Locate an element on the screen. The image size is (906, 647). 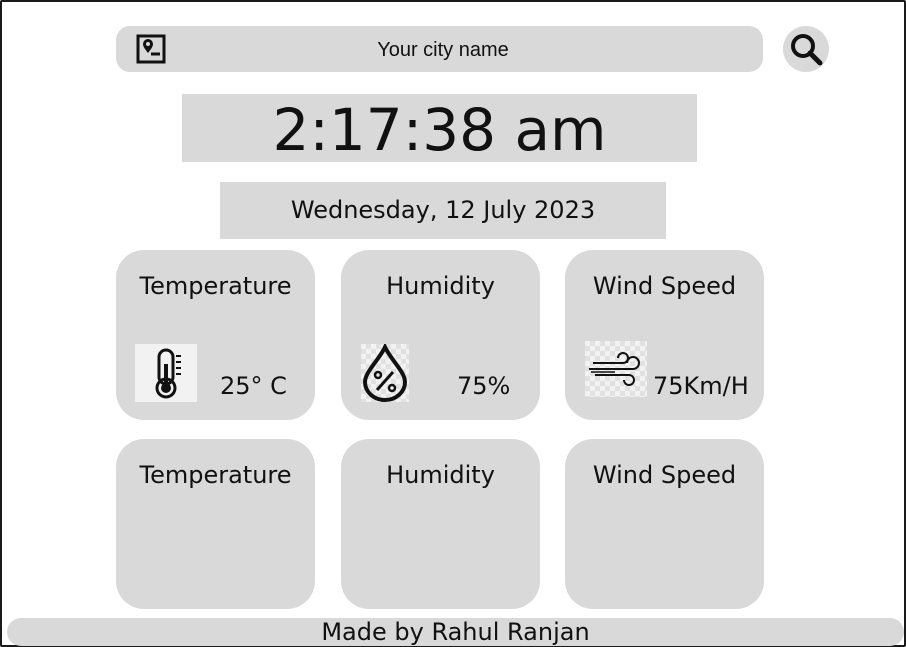
humidity-card-secondary: Humidity is located at coordinates (440, 524).